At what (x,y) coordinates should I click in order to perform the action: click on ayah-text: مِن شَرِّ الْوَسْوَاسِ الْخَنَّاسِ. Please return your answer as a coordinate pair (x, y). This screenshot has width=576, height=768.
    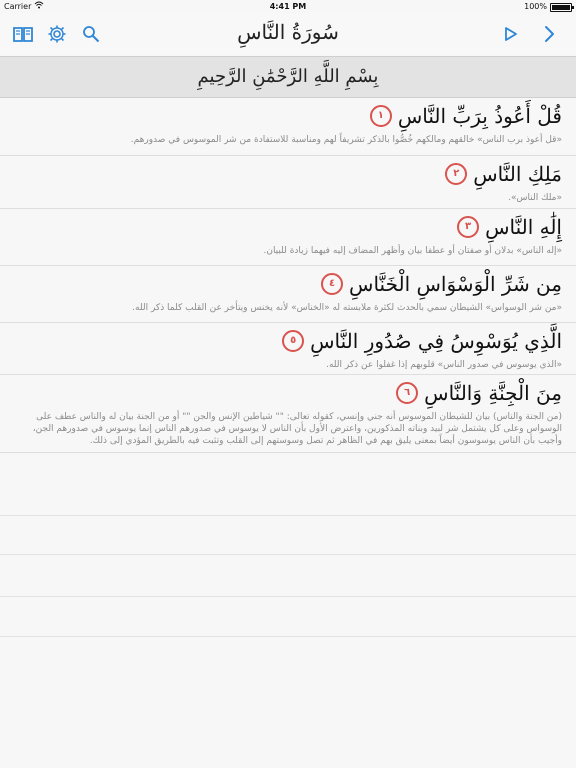
    Looking at the image, I should click on (455, 284).